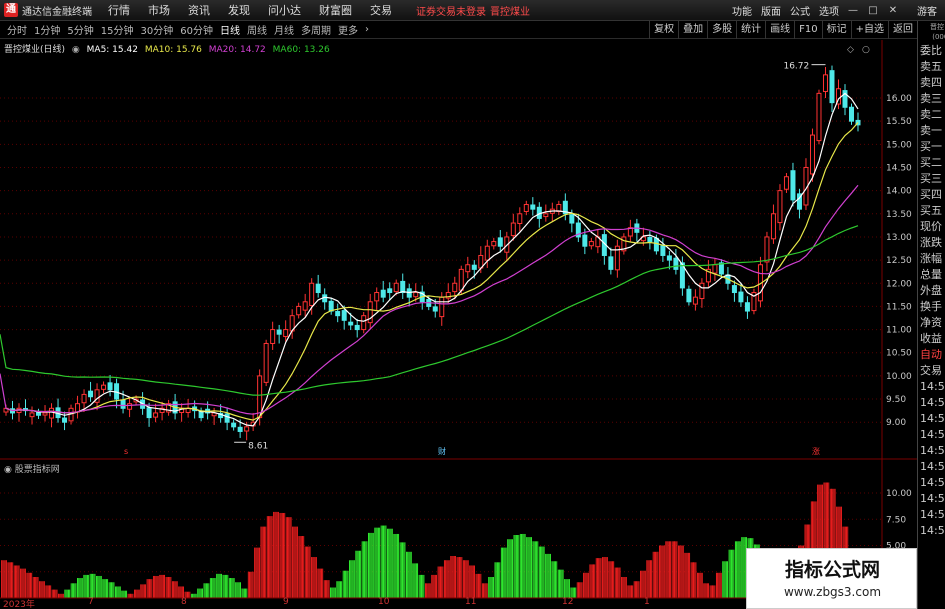 This screenshot has width=945, height=609. I want to click on y-tick-label: 14.00, so click(899, 192).